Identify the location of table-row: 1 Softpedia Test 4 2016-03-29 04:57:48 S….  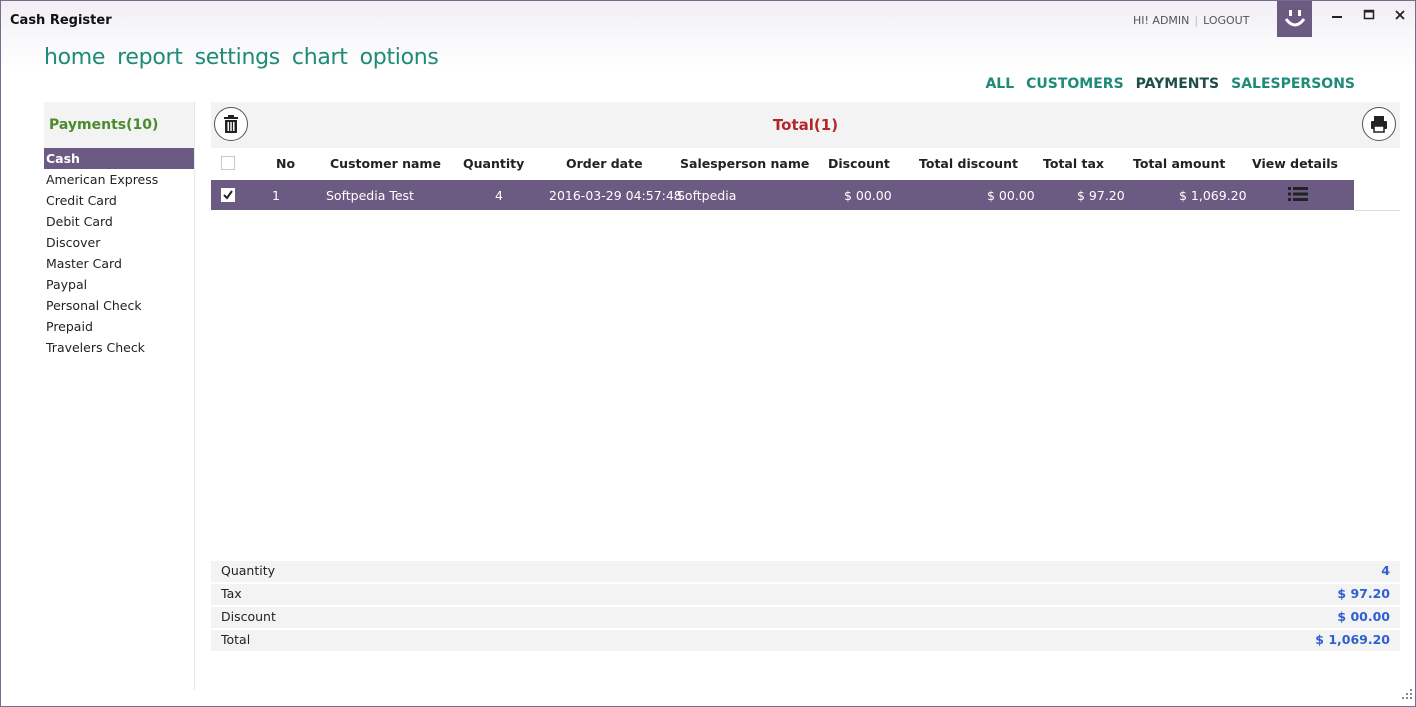
(782, 195).